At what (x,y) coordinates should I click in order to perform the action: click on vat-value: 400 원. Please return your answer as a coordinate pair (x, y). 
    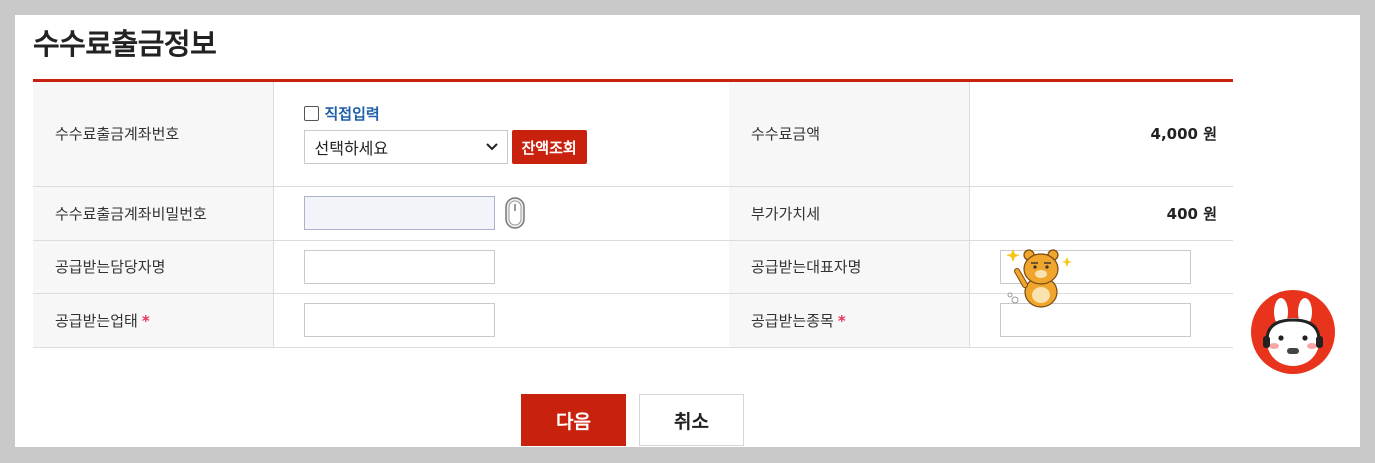
    Looking at the image, I should click on (1101, 213).